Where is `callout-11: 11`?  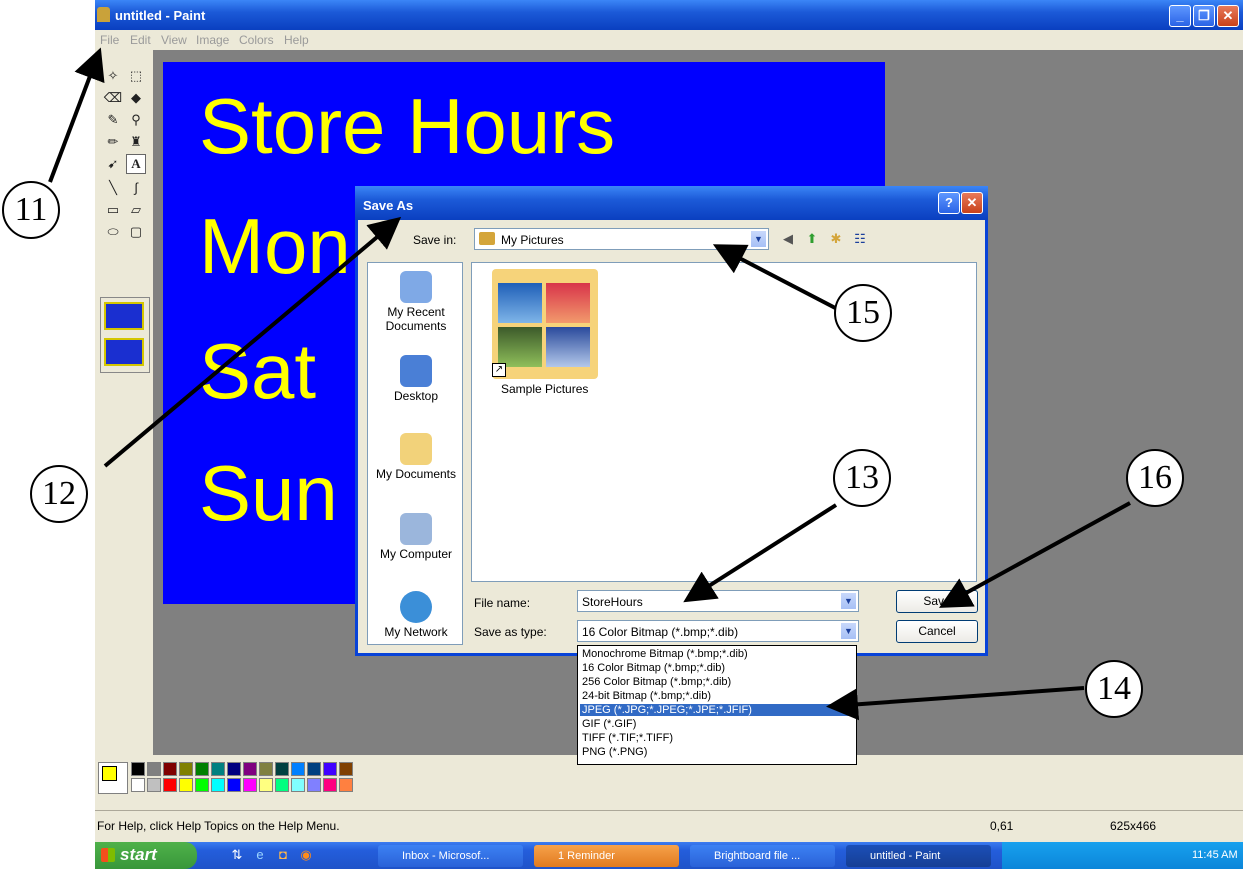 callout-11: 11 is located at coordinates (31, 210).